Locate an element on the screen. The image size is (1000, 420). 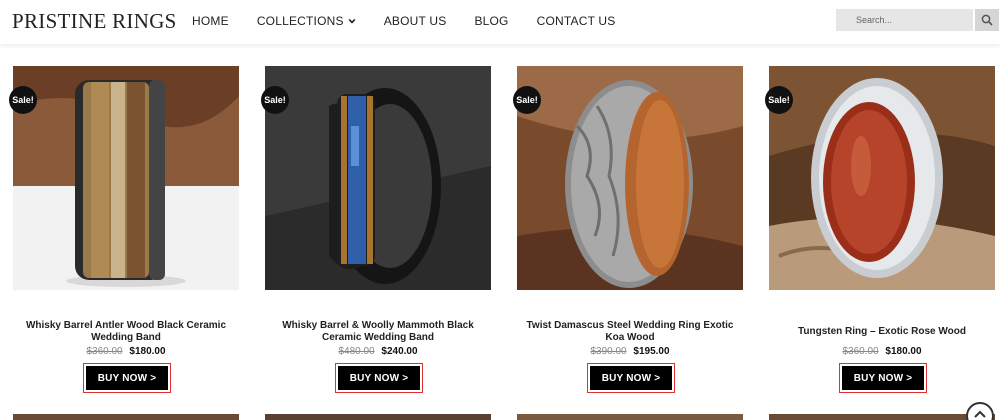
sale-price: $240.00 is located at coordinates (399, 351).